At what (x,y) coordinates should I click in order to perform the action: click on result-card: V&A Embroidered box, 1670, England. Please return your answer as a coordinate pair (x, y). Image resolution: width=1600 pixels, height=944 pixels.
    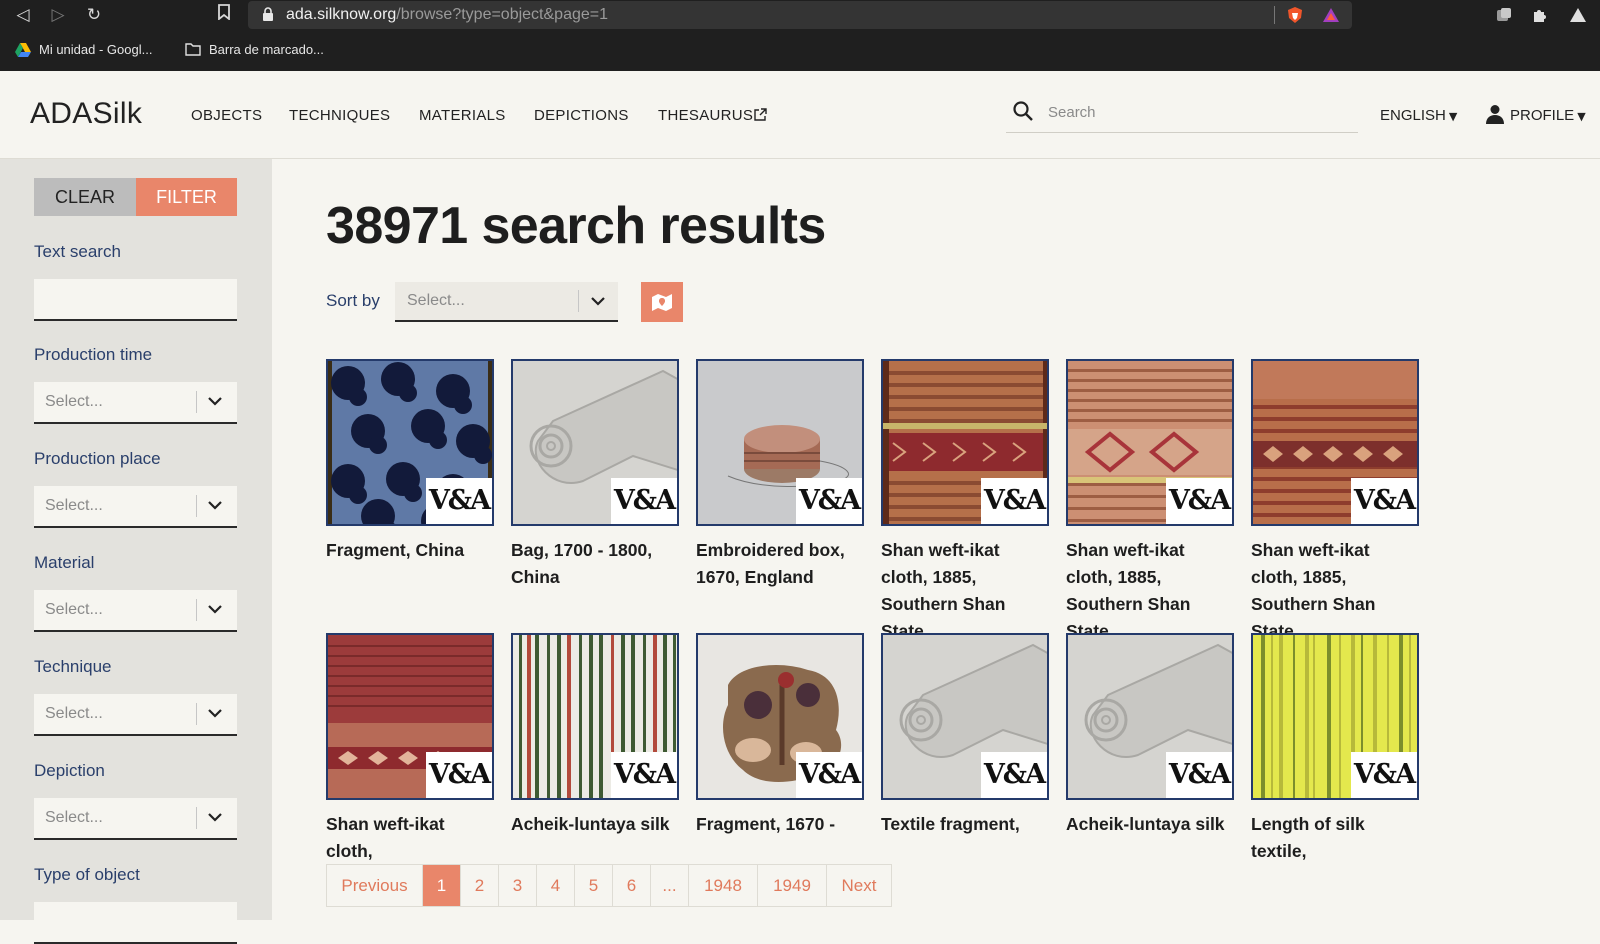
    Looking at the image, I should click on (780, 475).